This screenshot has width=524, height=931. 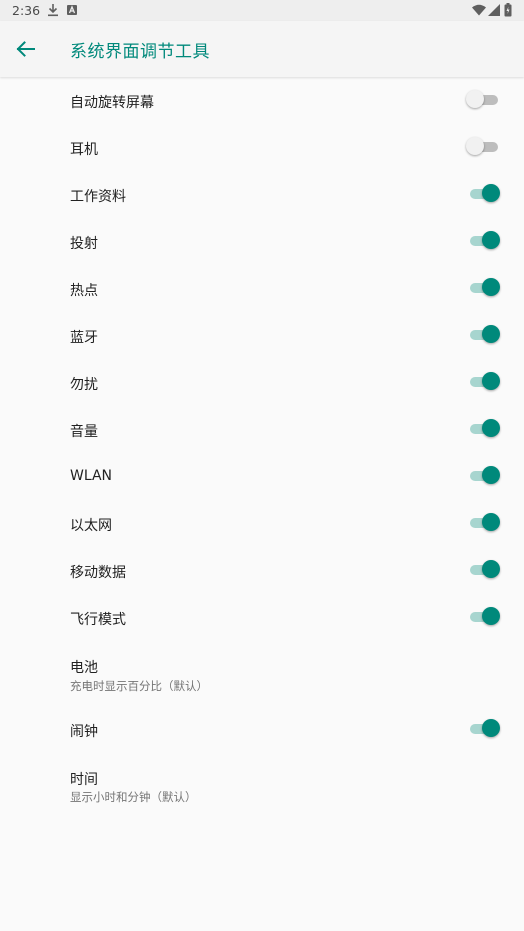 I want to click on setting-label: 电池, so click(x=84, y=668).